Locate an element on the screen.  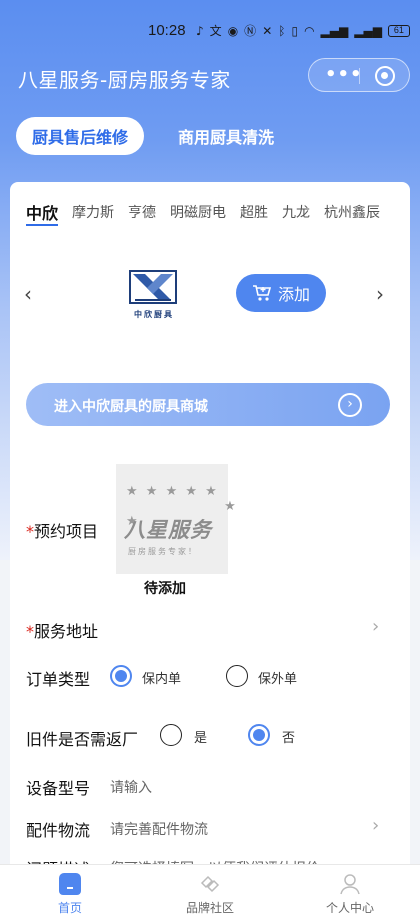
tabbar-community-label: 品牌社区 is located at coordinates (209, 908).